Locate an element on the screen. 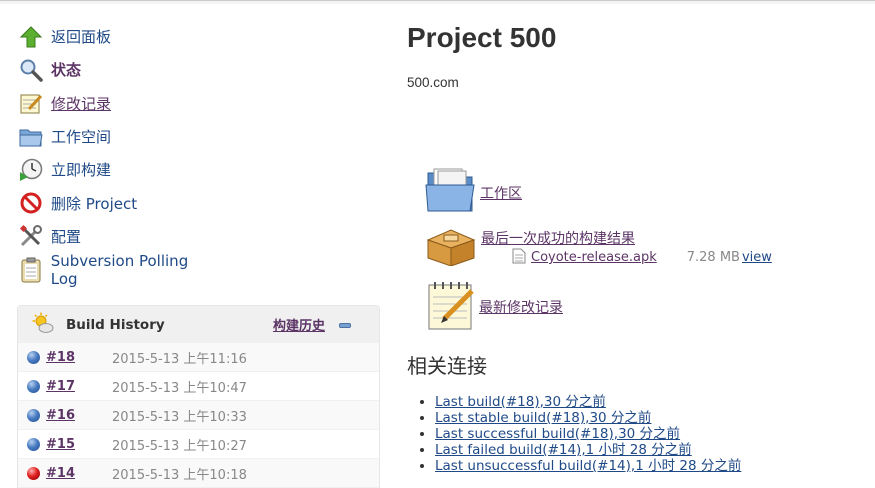  build-row: #16 2015-5-13 上午10:33 is located at coordinates (198, 415).